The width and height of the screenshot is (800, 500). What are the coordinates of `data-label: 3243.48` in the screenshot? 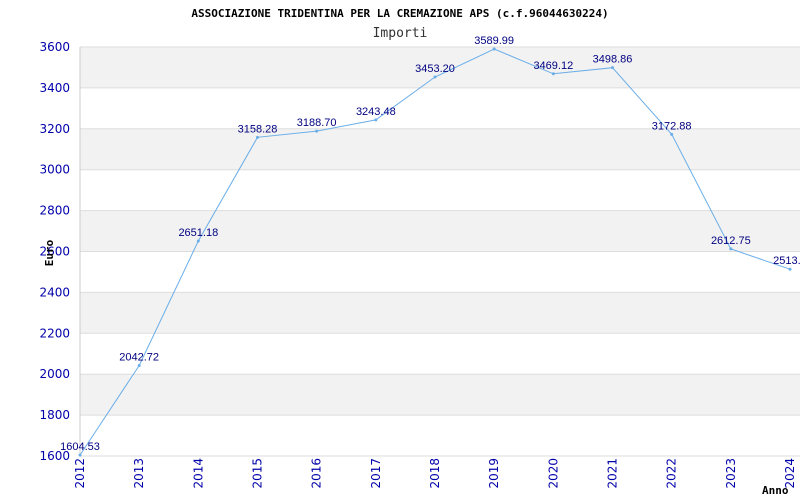 It's located at (376, 112).